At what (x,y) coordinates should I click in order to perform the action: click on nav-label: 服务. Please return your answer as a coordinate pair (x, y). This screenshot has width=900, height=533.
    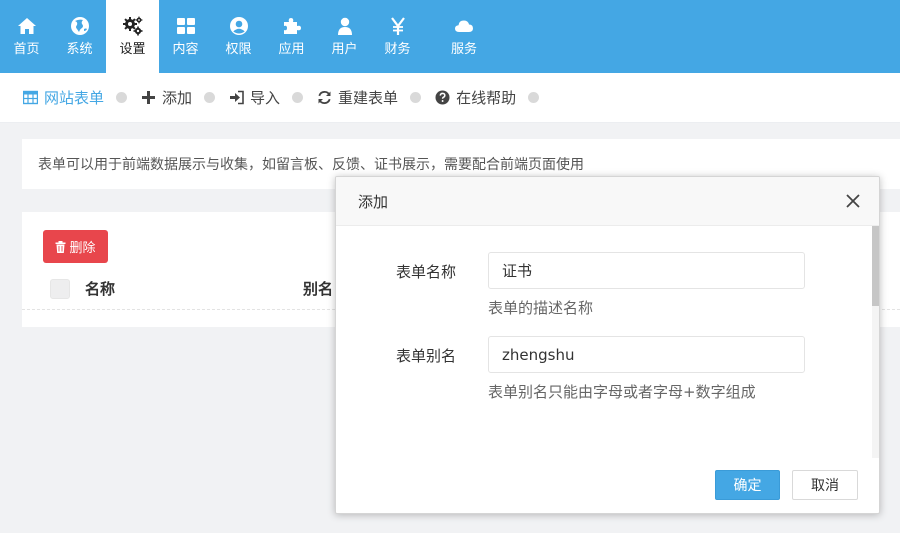
    Looking at the image, I should click on (463, 49).